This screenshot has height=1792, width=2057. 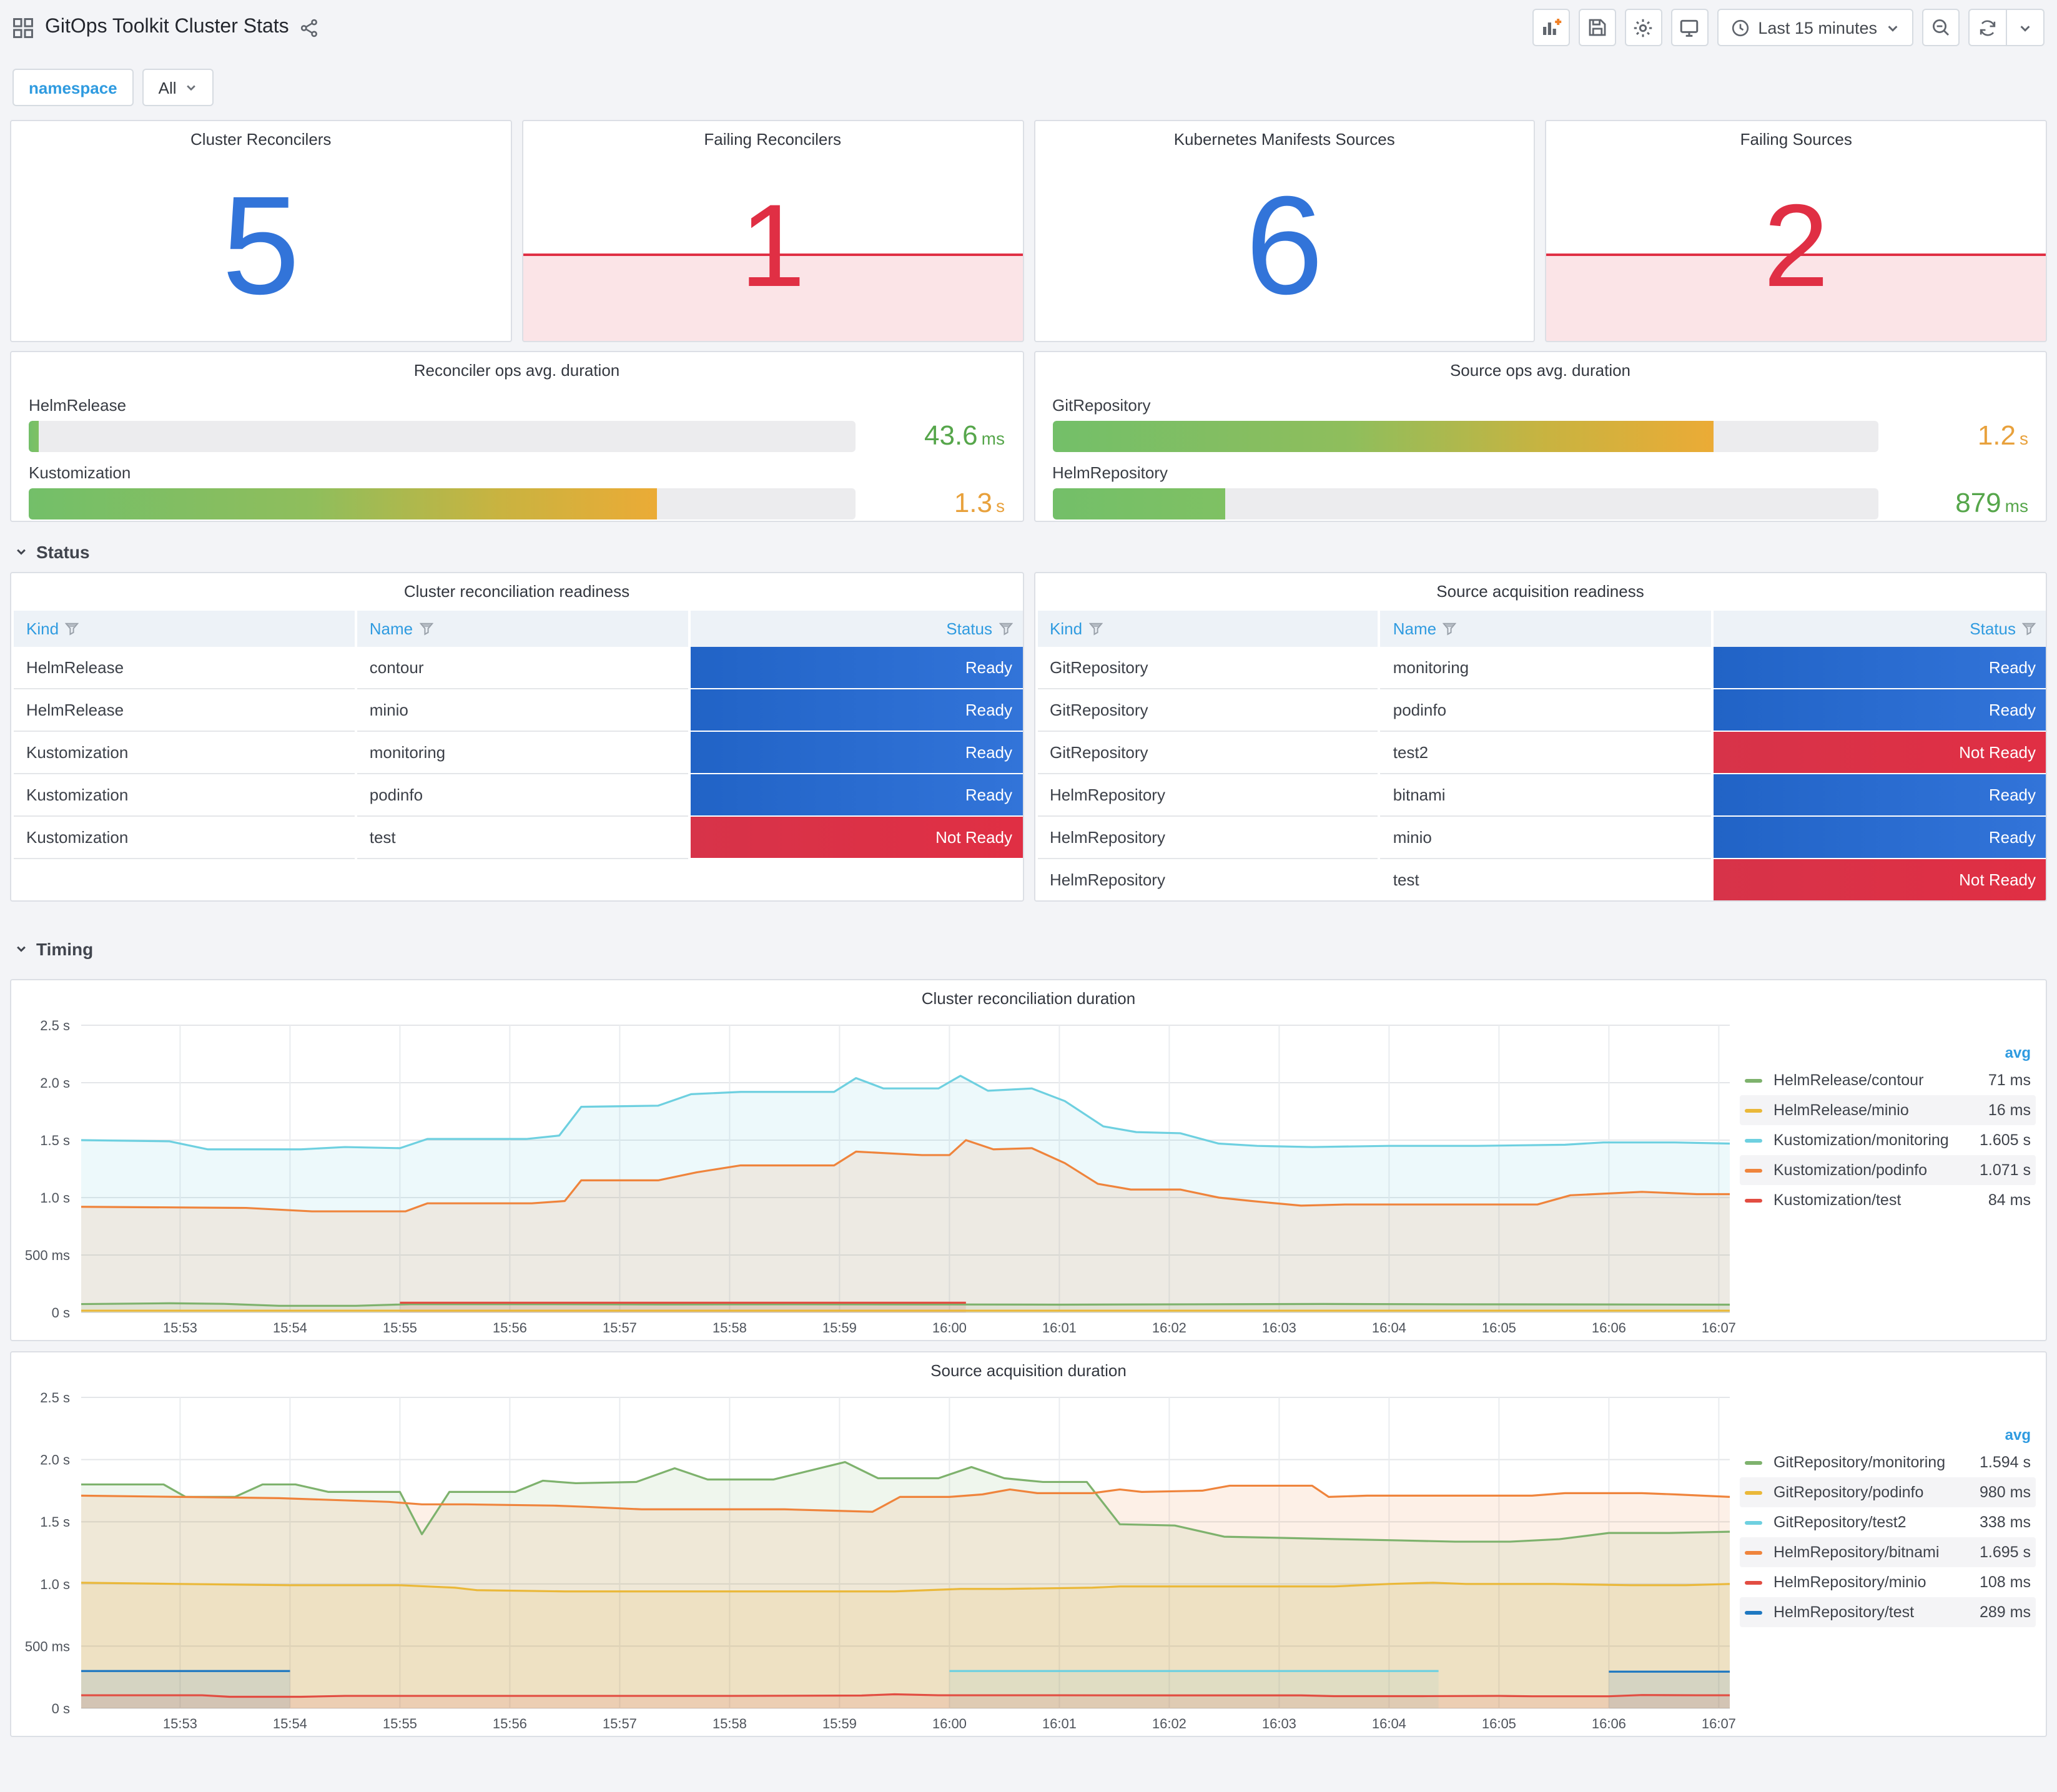 I want to click on legend-item: GitRepository/monitoring 1.594 s, so click(x=1888, y=1462).